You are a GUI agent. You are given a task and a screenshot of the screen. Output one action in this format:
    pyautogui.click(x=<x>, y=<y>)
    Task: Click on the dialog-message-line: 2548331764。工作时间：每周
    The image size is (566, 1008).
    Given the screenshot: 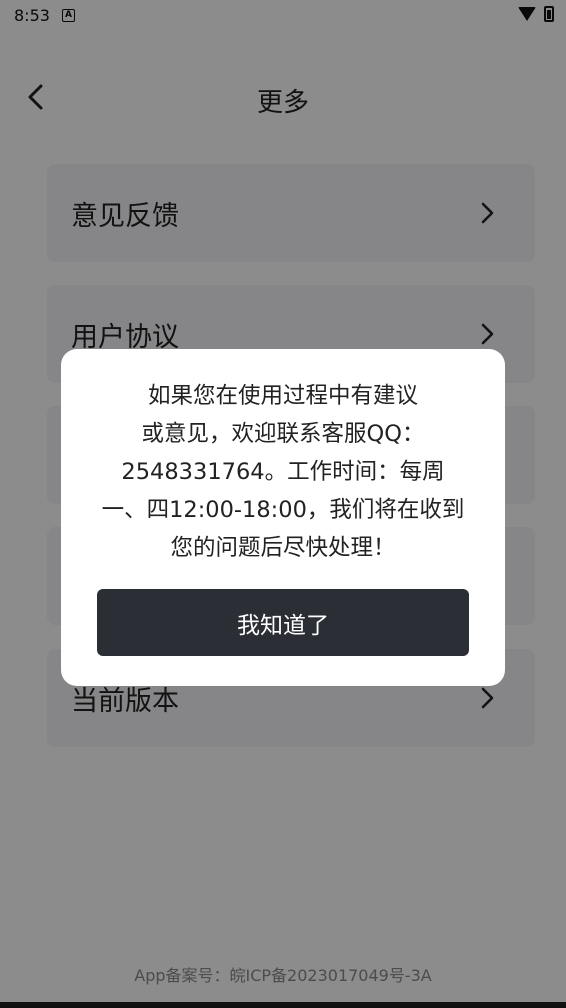 What is the action you would take?
    pyautogui.click(x=283, y=472)
    